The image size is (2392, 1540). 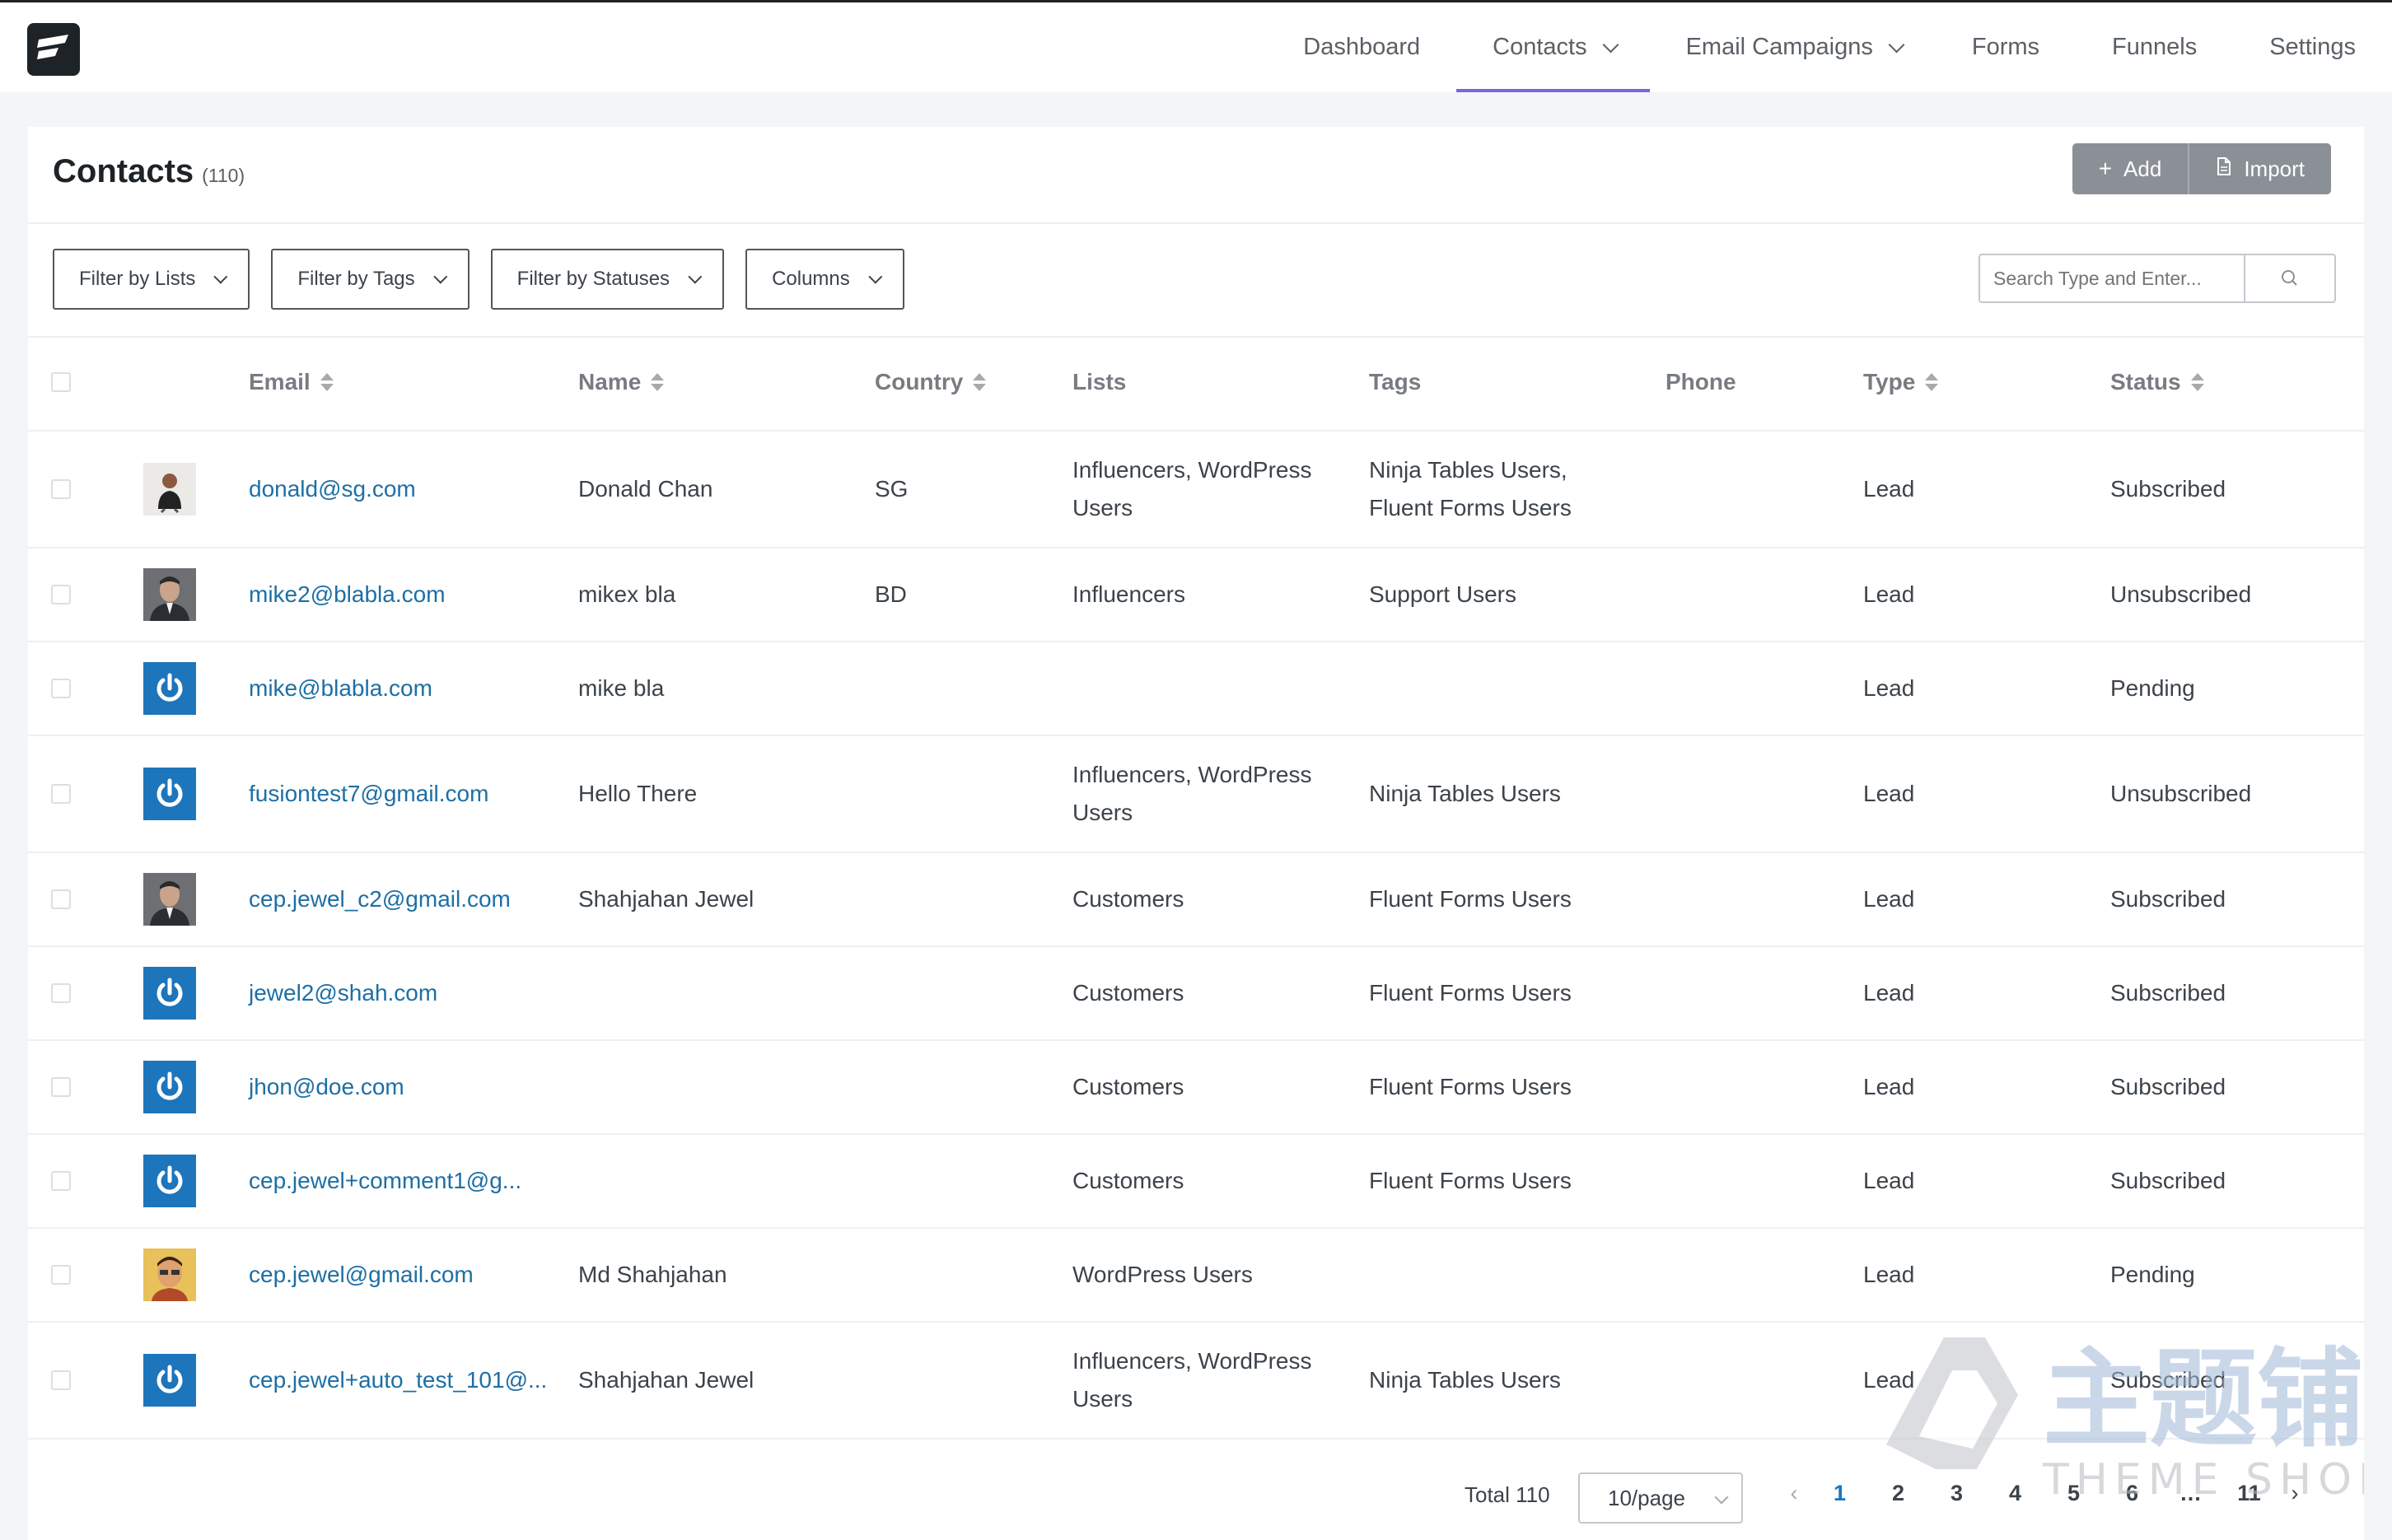 What do you see at coordinates (340, 688) in the screenshot?
I see `email-link: mike@blabla.com` at bounding box center [340, 688].